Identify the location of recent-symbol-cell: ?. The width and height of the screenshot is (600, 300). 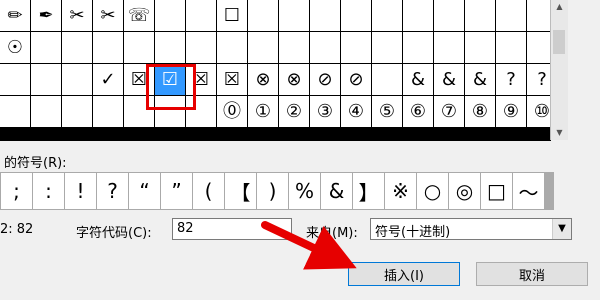
(112, 191).